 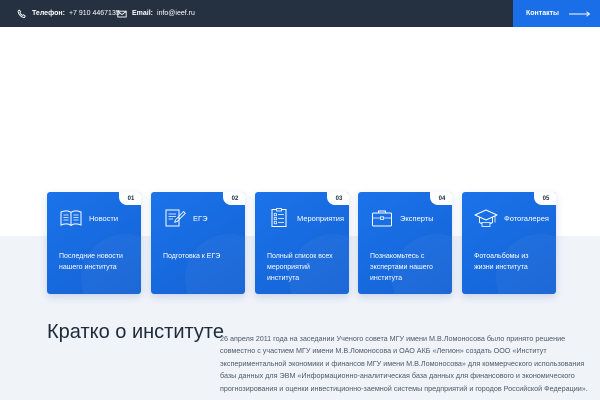 I want to click on card-number: 01, so click(x=130, y=198).